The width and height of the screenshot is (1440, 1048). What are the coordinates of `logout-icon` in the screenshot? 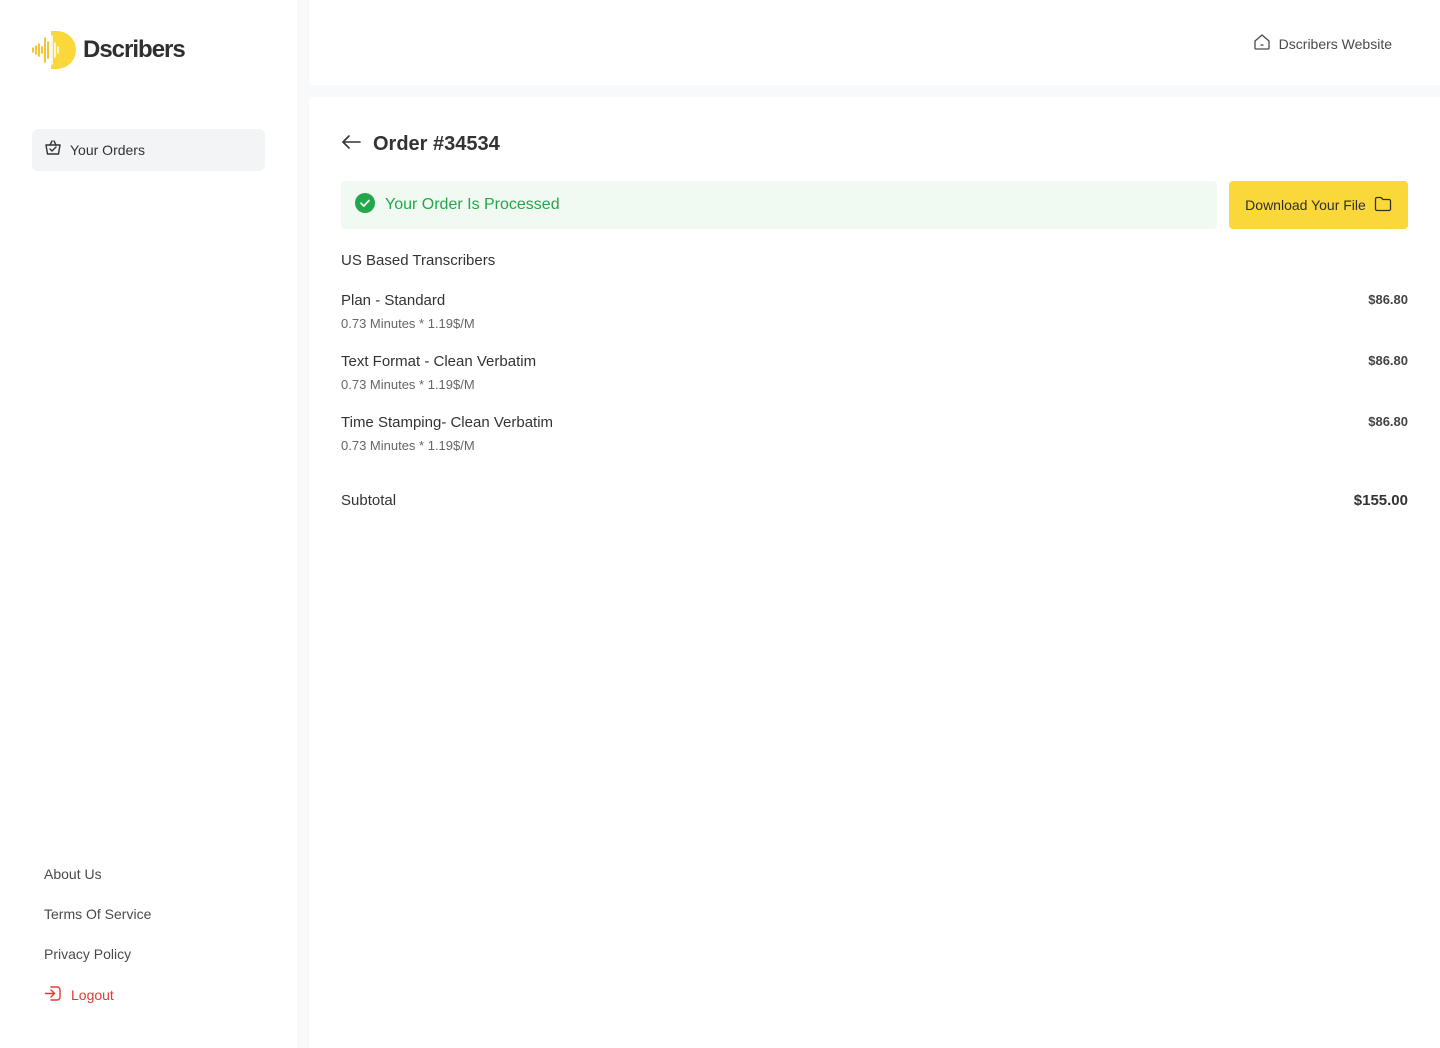 It's located at (53, 995).